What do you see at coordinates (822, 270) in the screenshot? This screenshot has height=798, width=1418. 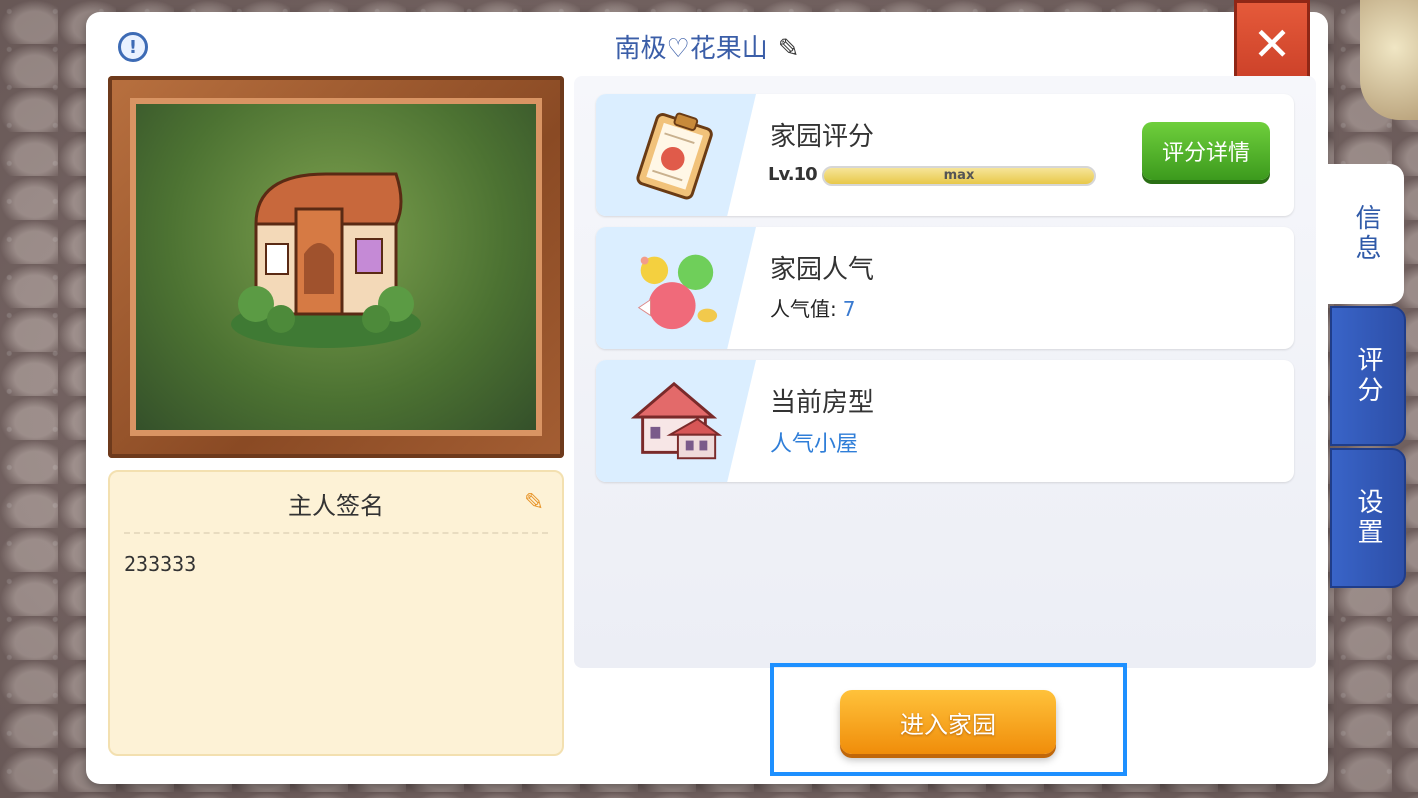 I see `popularity-title: 家园人气` at bounding box center [822, 270].